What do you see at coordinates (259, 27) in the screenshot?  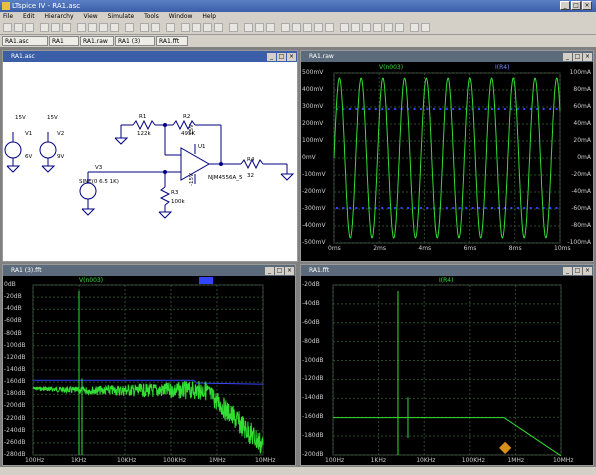 I see `ground-icon` at bounding box center [259, 27].